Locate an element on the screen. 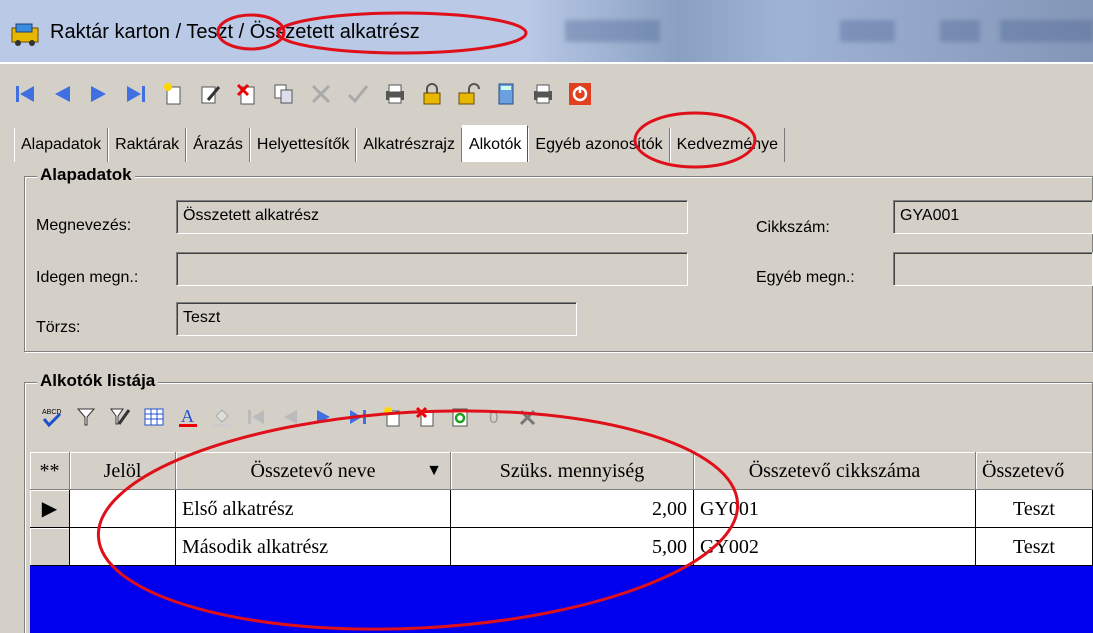 This screenshot has height=633, width=1093. tab-alkotok: Alkotók is located at coordinates (495, 143).